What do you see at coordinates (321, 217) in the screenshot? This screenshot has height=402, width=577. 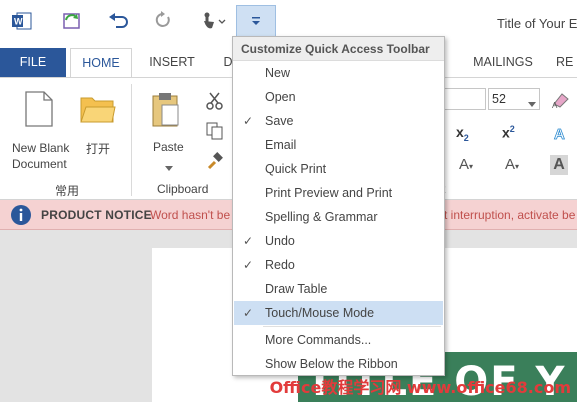 I see `menu-item-label: Spelling & Grammar` at bounding box center [321, 217].